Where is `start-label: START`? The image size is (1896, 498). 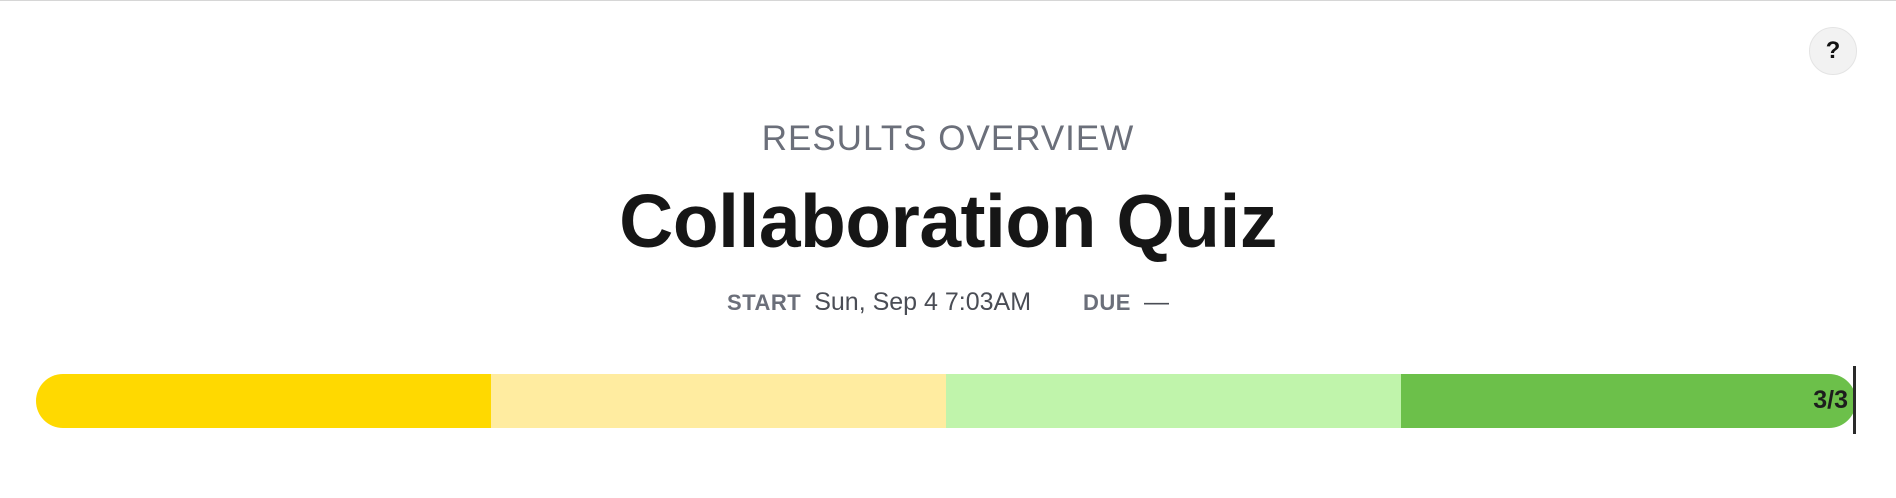
start-label: START is located at coordinates (764, 302).